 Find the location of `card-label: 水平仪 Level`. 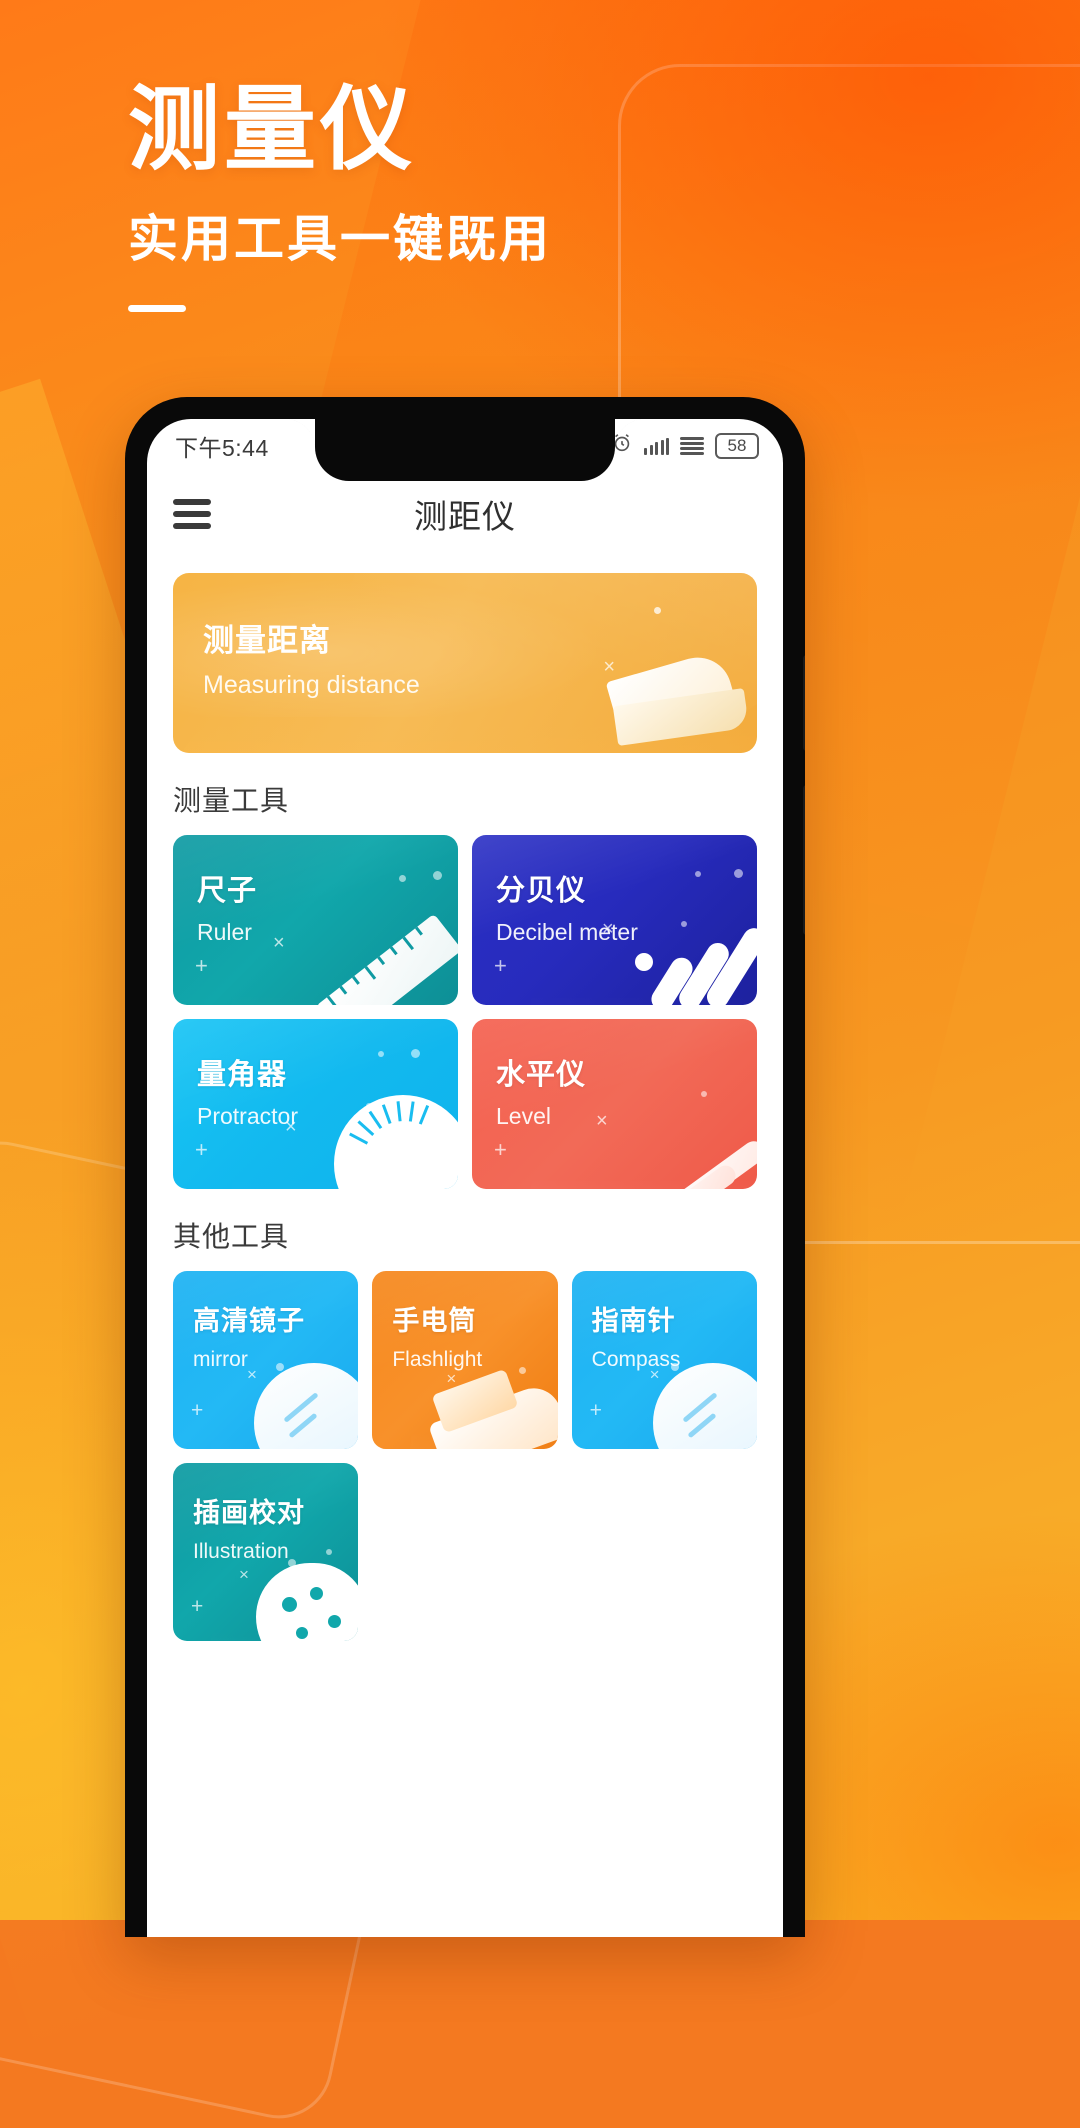

card-label: 水平仪 Level is located at coordinates (541, 1090).